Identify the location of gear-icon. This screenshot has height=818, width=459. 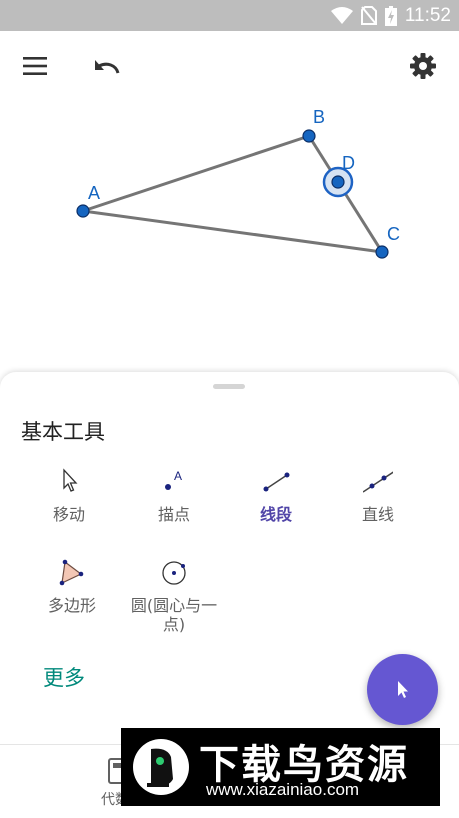
(423, 66).